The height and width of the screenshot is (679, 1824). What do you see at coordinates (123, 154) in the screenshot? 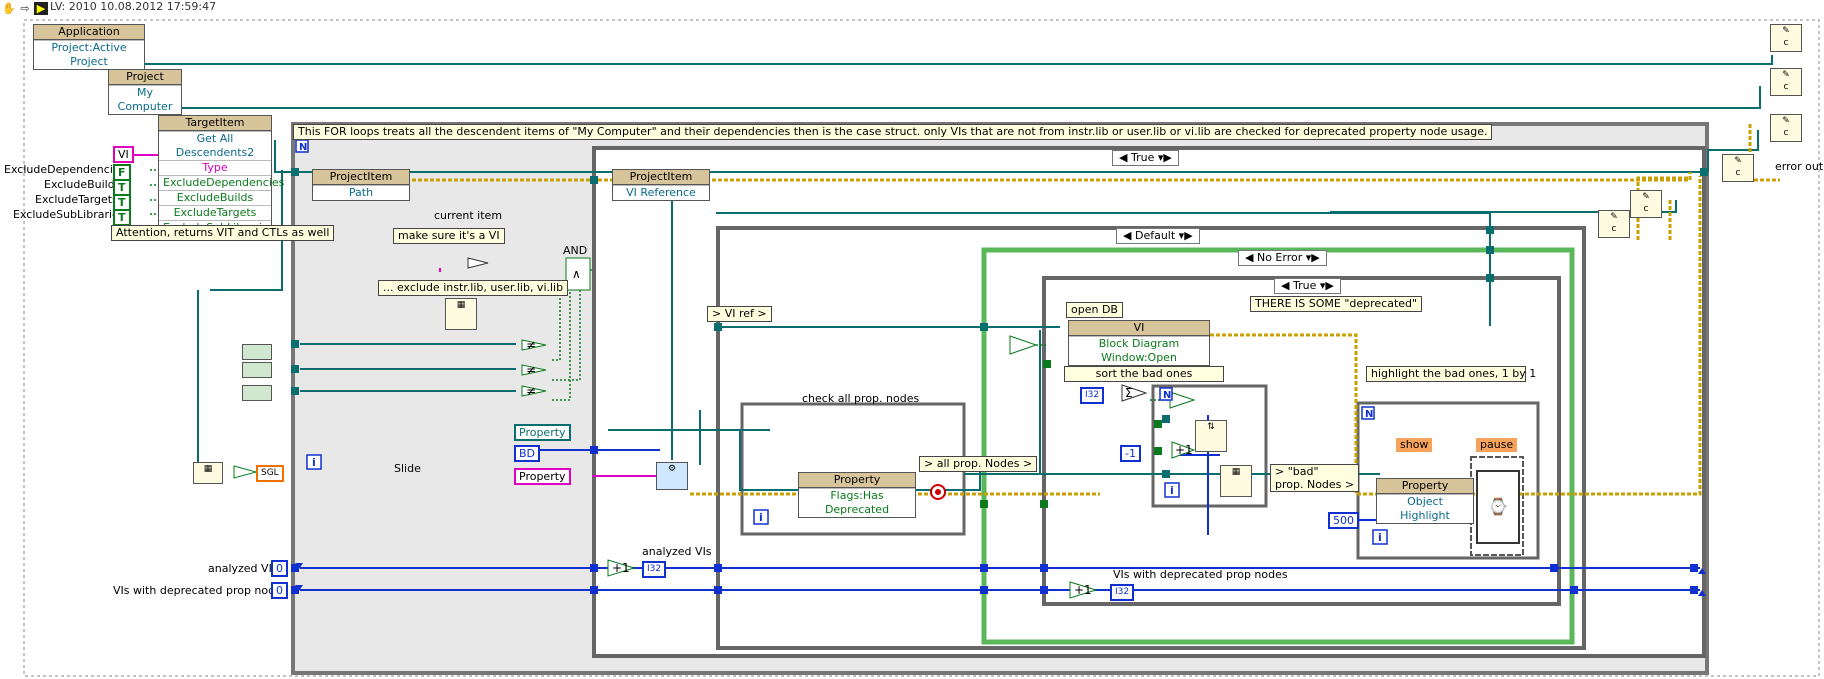
I see `vi-type-constant: VI` at bounding box center [123, 154].